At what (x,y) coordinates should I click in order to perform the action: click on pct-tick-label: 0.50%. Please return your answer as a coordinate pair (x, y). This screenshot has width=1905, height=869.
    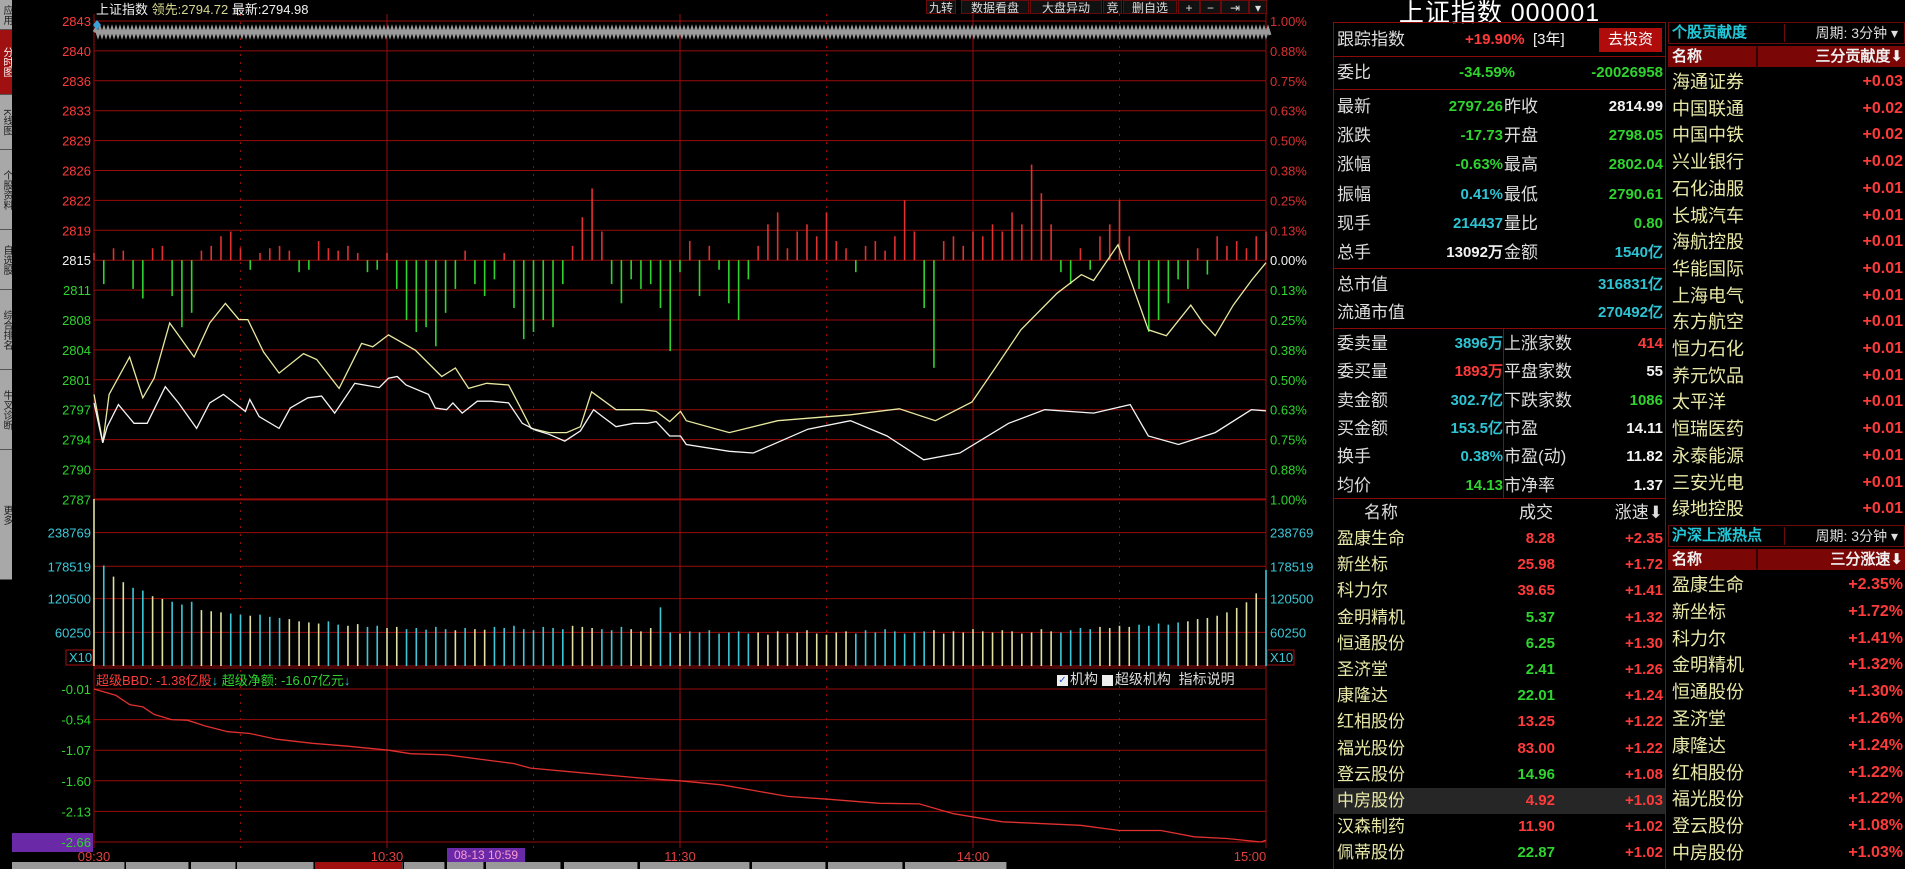
    Looking at the image, I should click on (1288, 380).